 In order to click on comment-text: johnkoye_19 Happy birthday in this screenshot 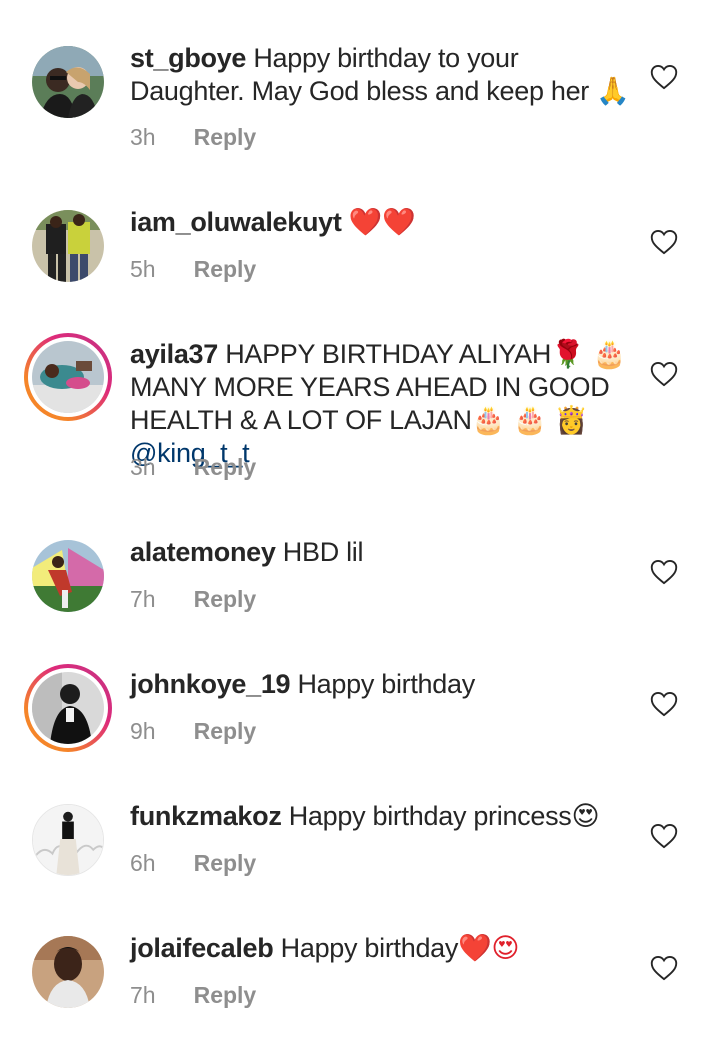, I will do `click(380, 684)`.